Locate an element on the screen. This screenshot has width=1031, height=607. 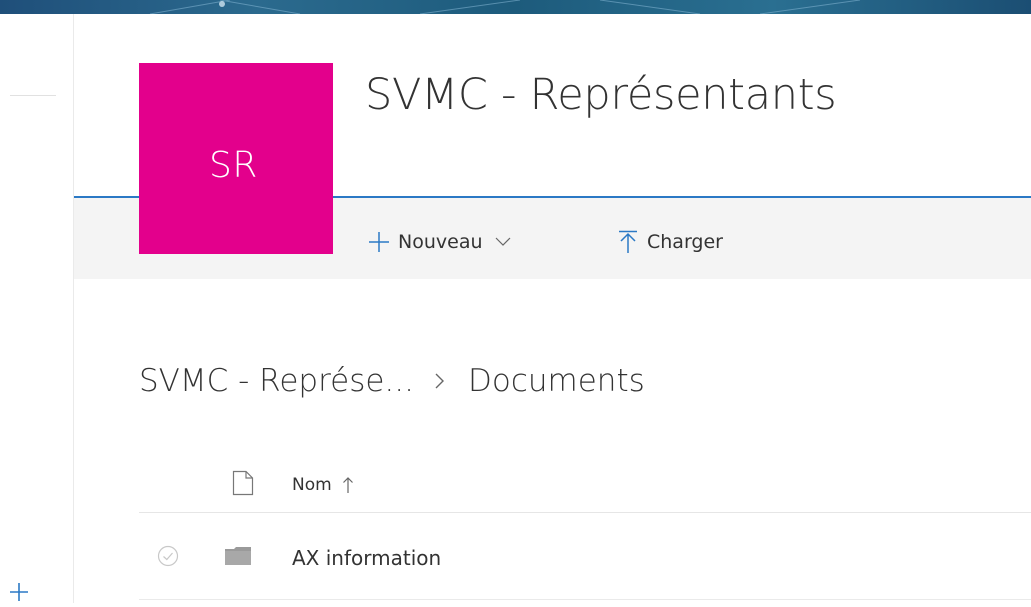
sort-ascending-icon is located at coordinates (347, 485).